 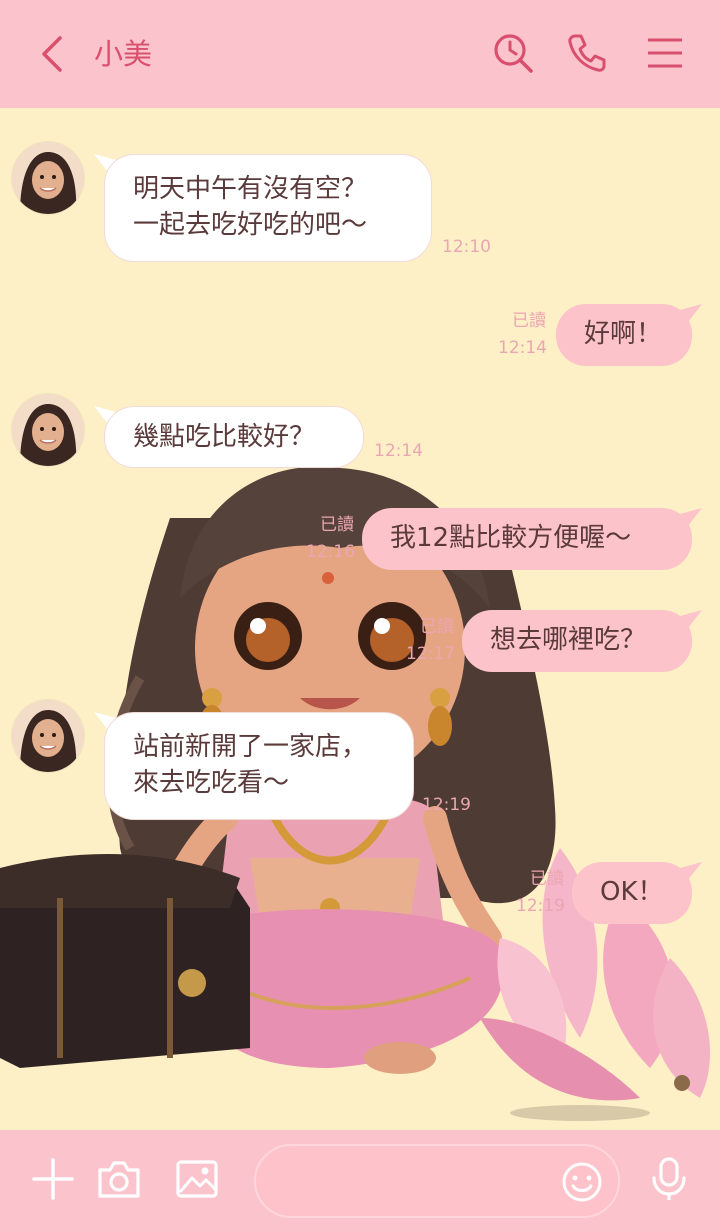 I want to click on chevron-left-icon, so click(x=52, y=54).